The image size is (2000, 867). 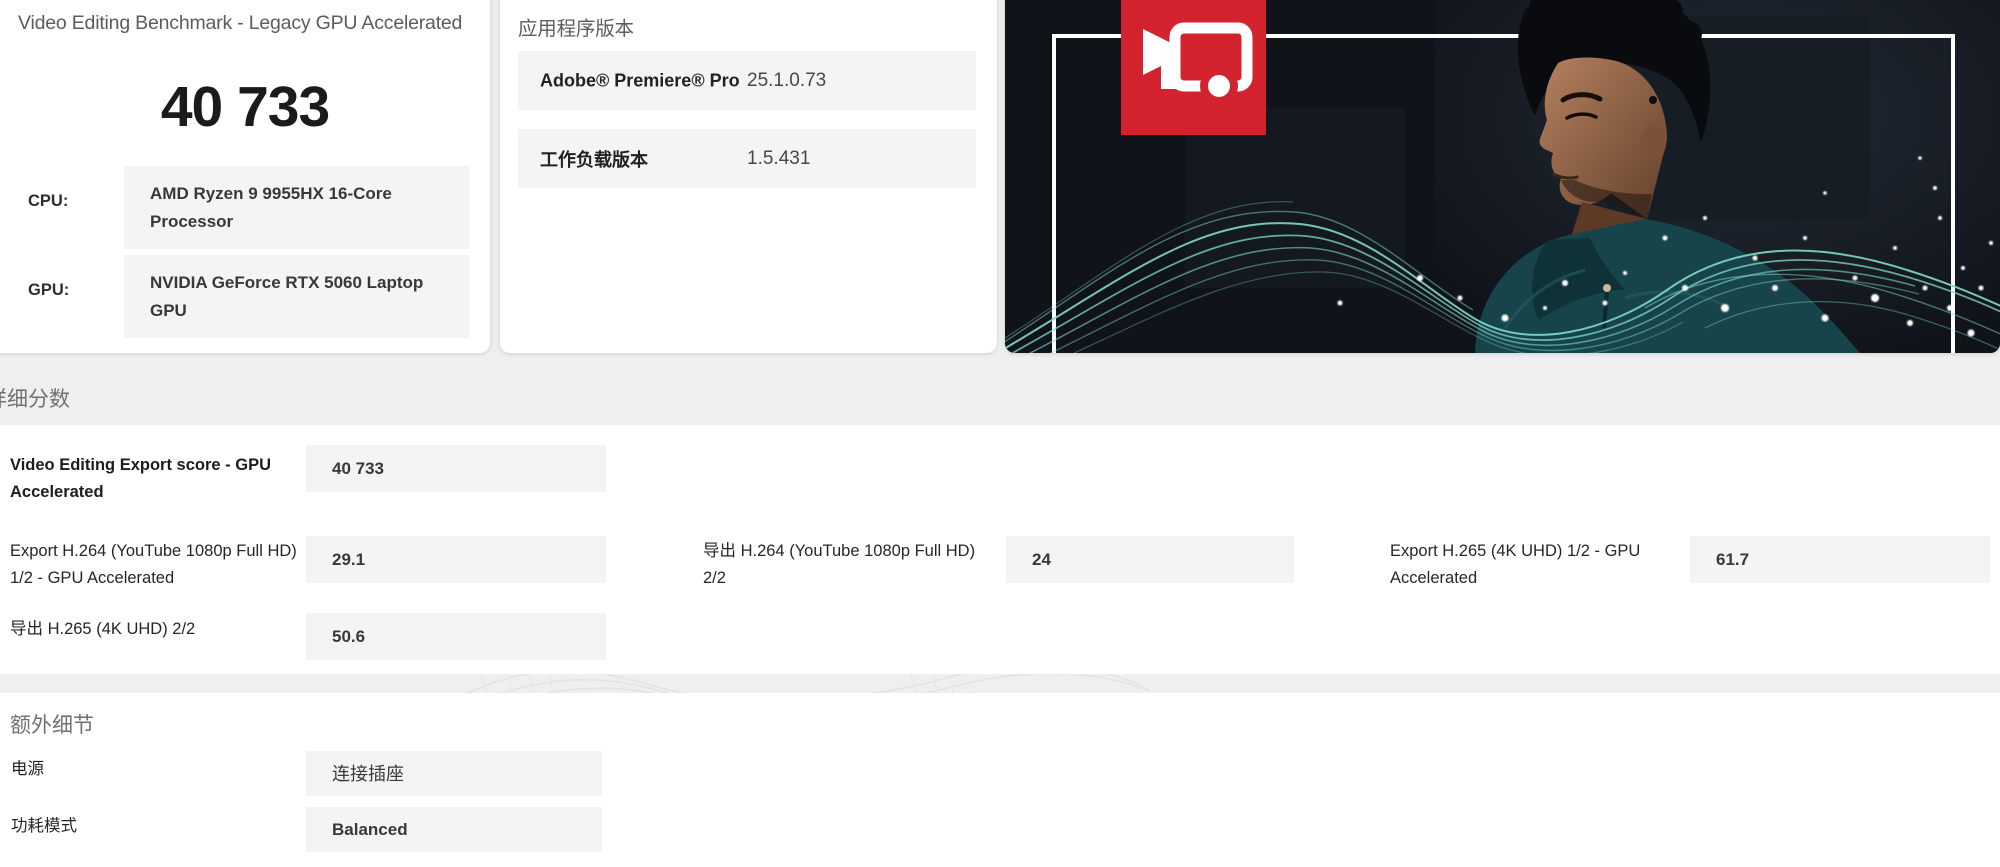 I want to click on sub-score-value: 29.1, so click(x=456, y=559).